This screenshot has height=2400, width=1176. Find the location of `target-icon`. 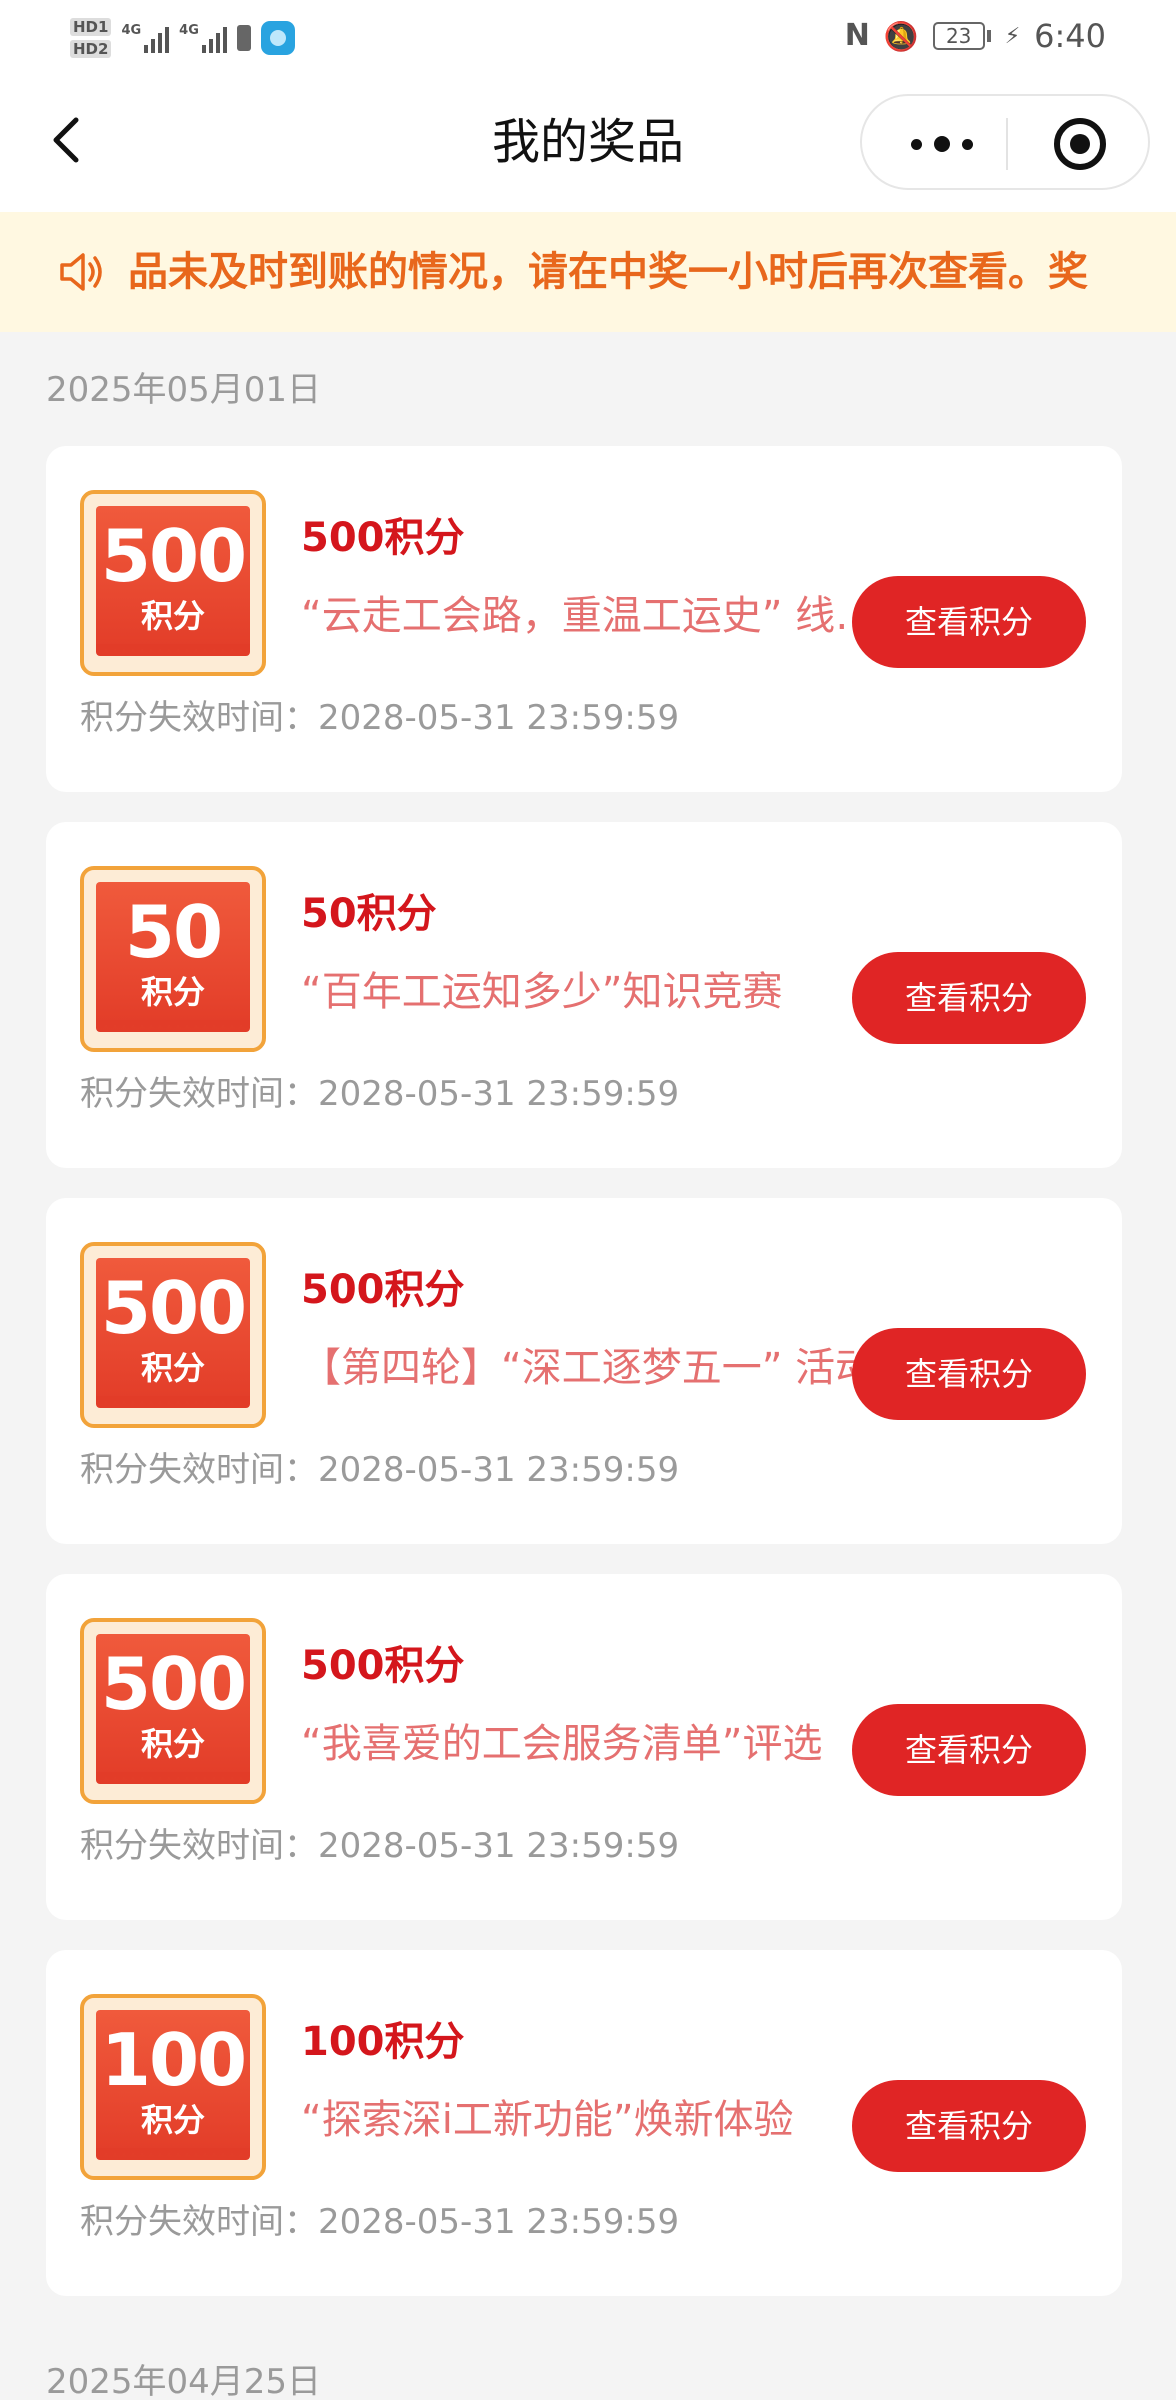

target-icon is located at coordinates (1080, 144).